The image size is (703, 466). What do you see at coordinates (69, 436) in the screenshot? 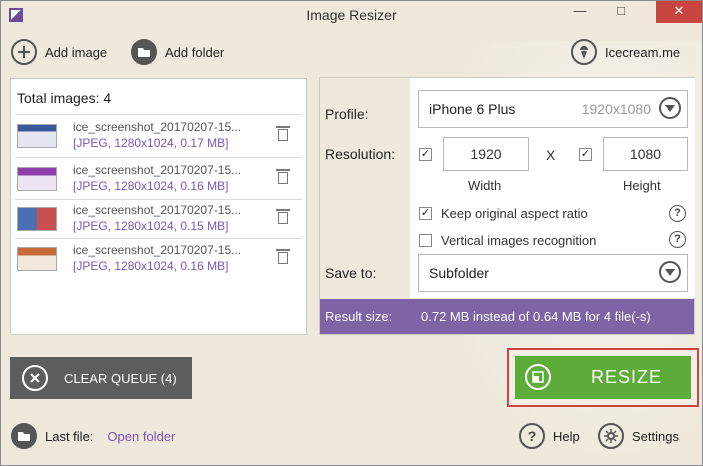
I see `last-file-label: Last file:` at bounding box center [69, 436].